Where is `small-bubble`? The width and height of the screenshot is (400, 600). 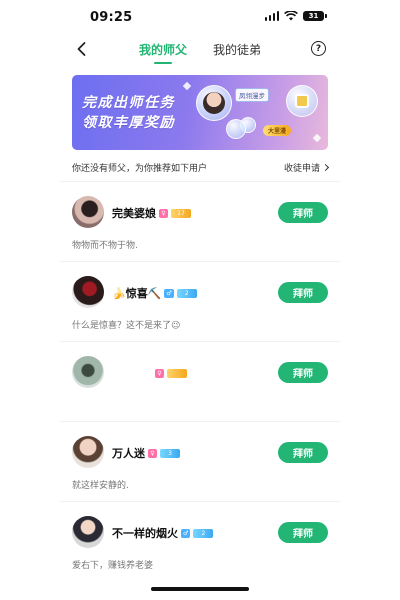 small-bubble is located at coordinates (236, 129).